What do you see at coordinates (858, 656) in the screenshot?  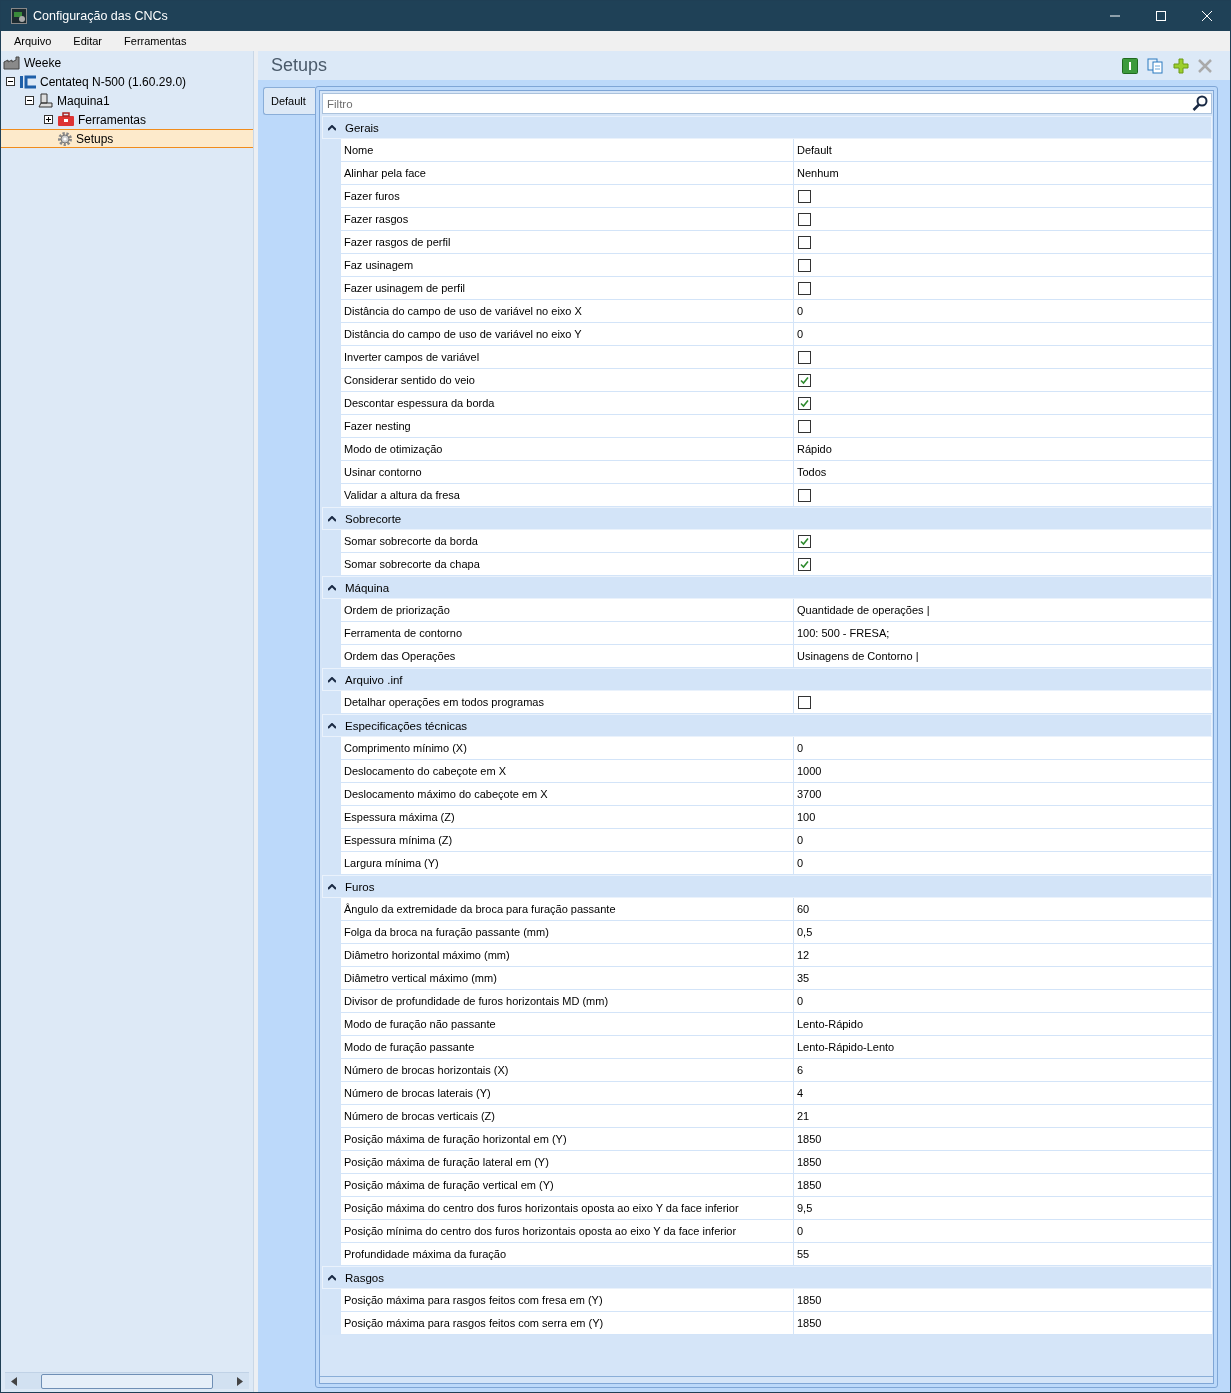 I see `property-value: Usinagens de Contorno |` at bounding box center [858, 656].